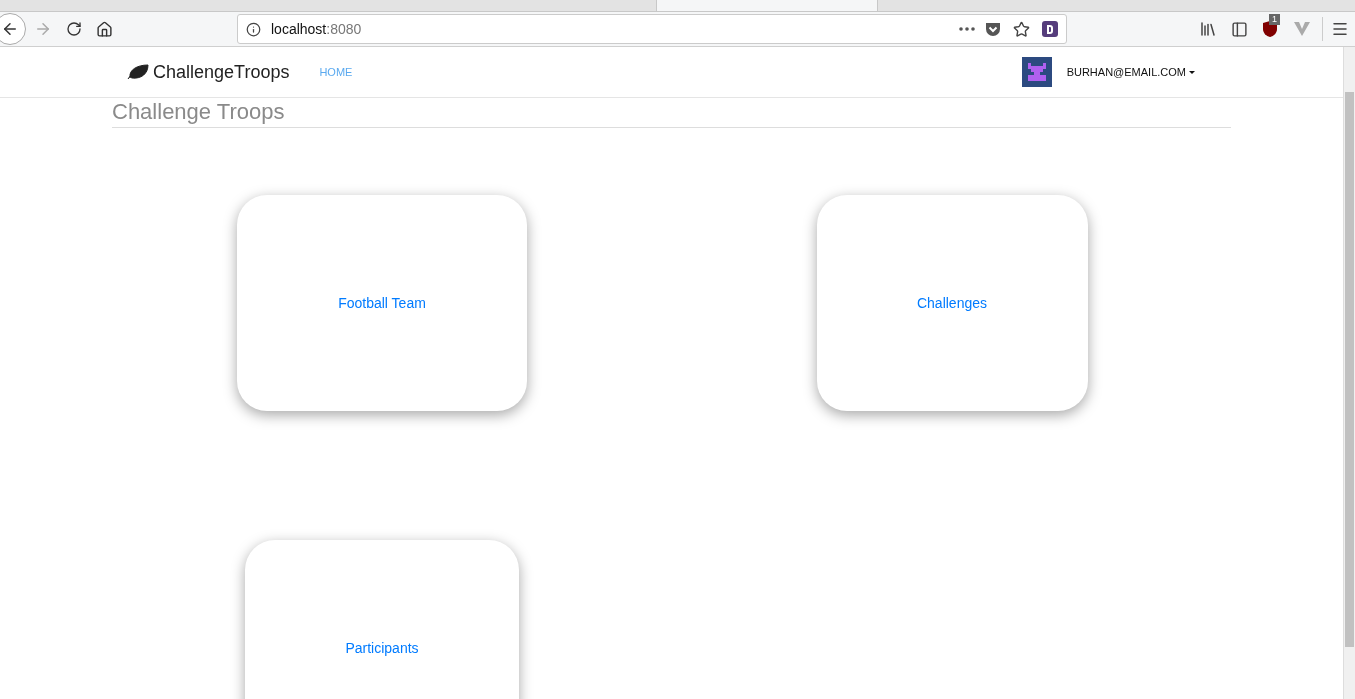  Describe the element at coordinates (74, 29) in the screenshot. I see `reload-button` at that location.